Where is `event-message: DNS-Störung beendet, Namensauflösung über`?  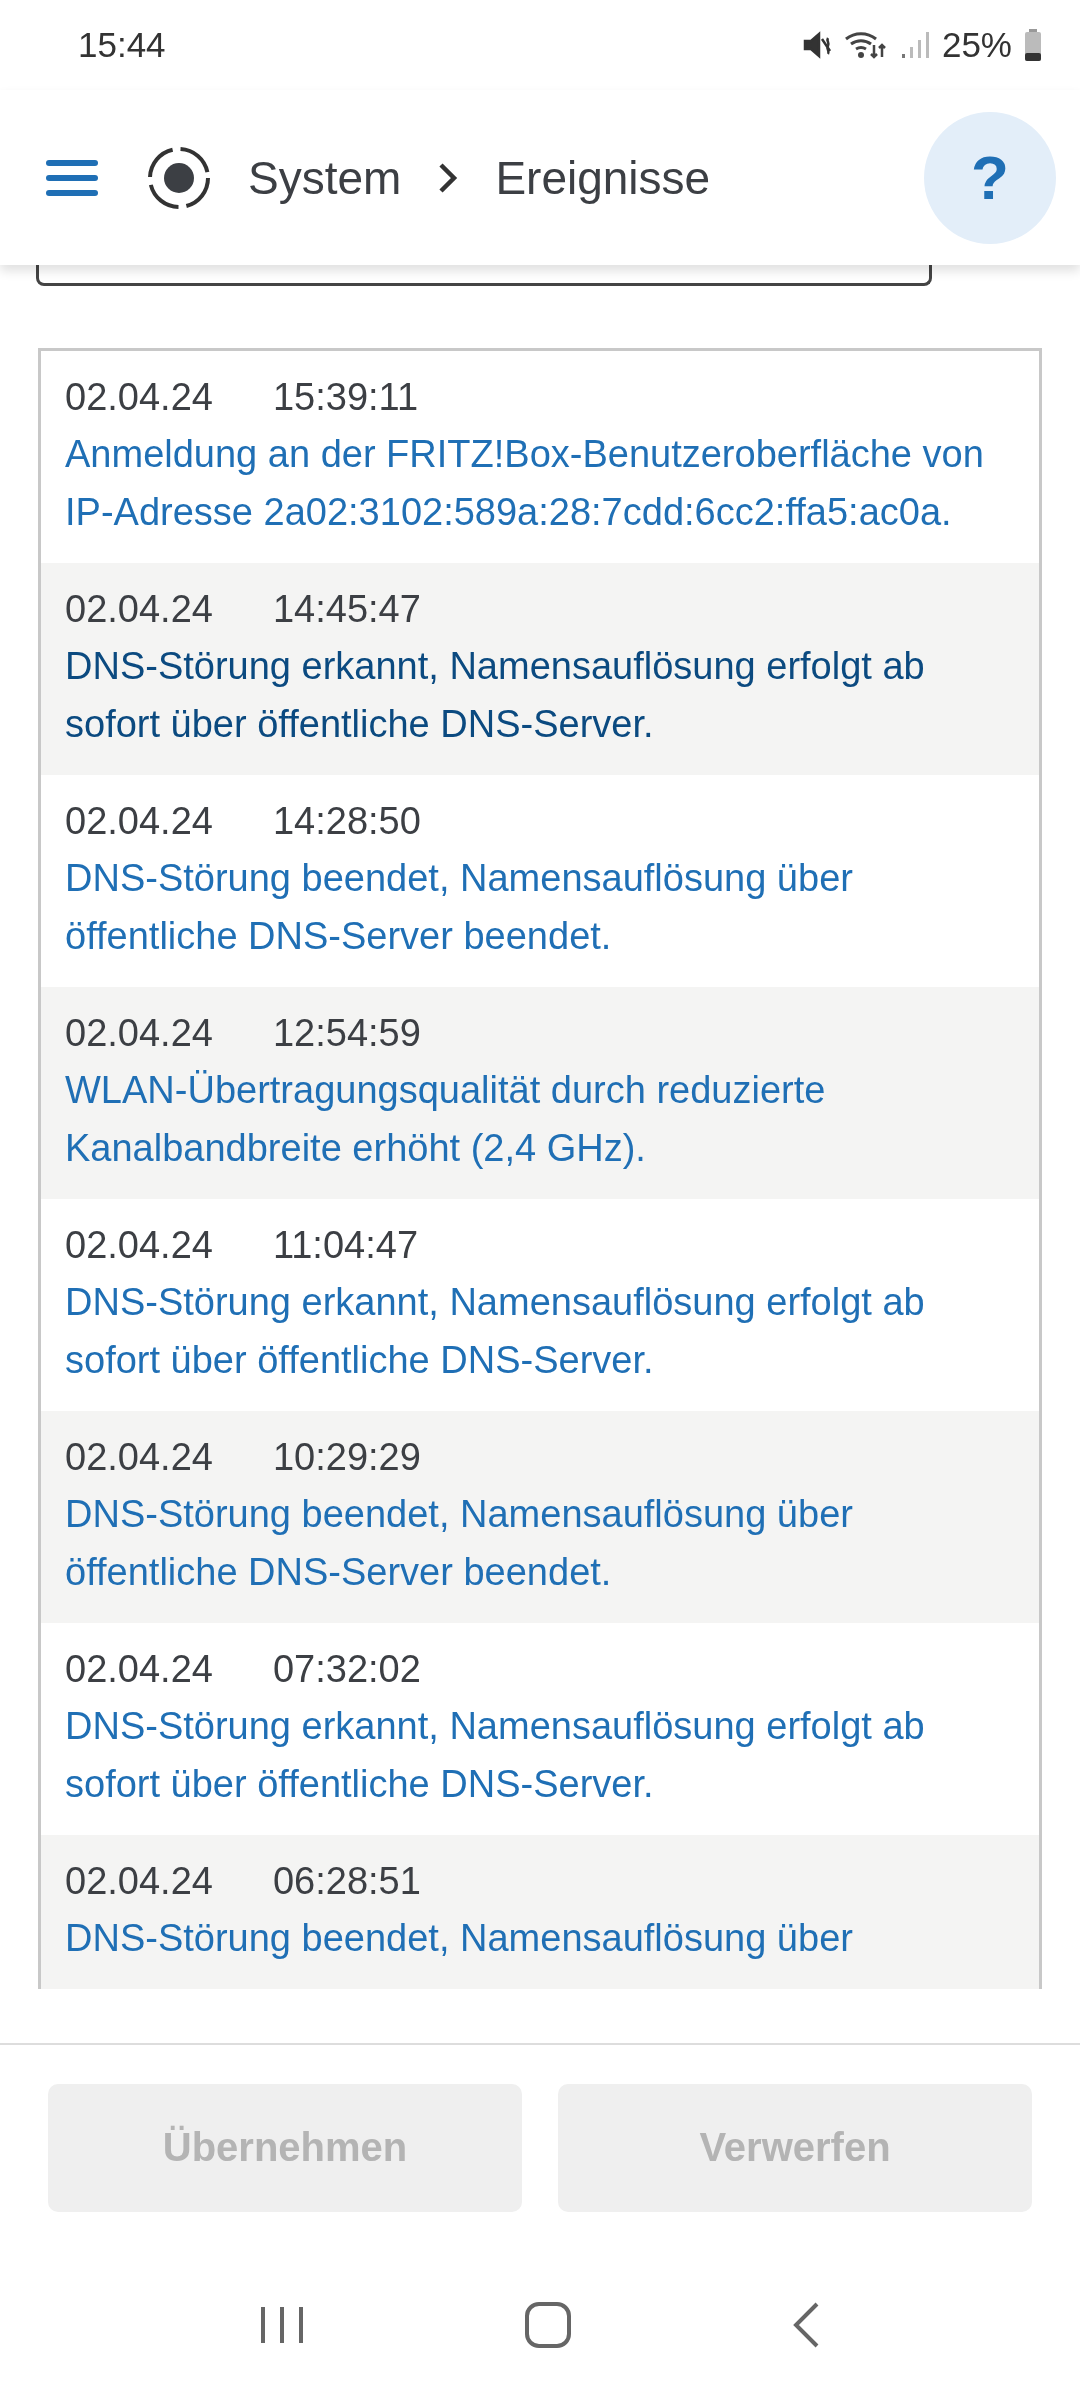 event-message: DNS-Störung beendet, Namensauflösung über is located at coordinates (459, 1938).